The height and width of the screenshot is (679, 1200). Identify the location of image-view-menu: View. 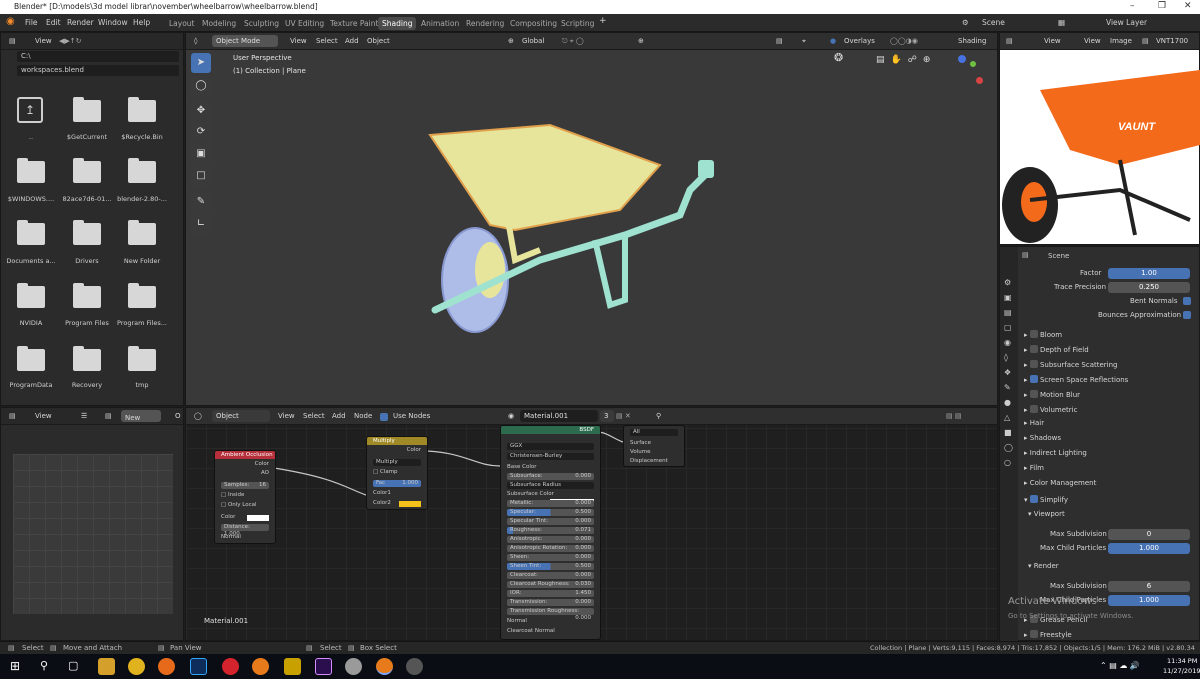
(1052, 41).